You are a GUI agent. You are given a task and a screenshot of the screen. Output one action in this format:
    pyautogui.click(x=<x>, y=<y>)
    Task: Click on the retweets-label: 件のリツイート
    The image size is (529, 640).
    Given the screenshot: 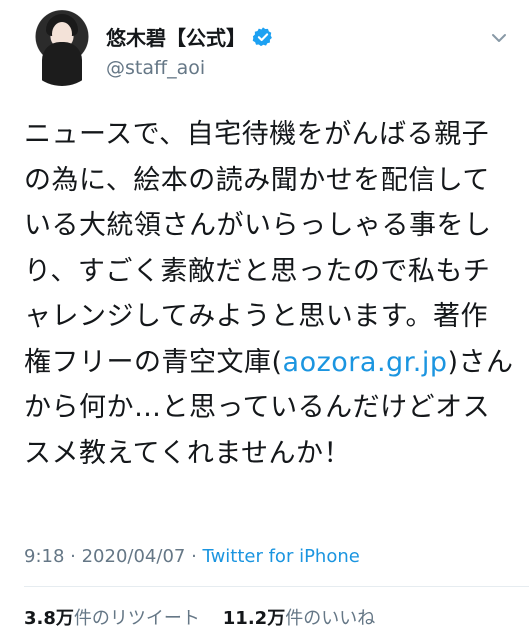 What is the action you would take?
    pyautogui.click(x=136, y=618)
    